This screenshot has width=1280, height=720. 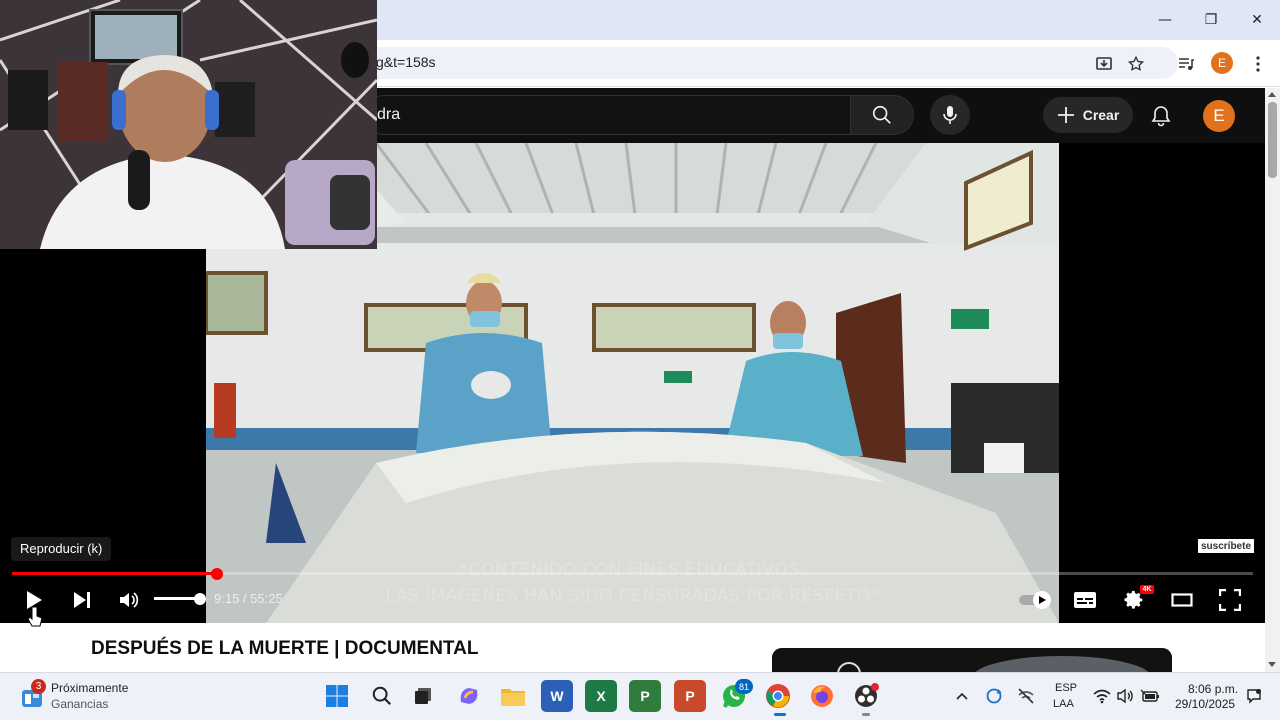 I want to click on task-view-button, so click(x=423, y=696).